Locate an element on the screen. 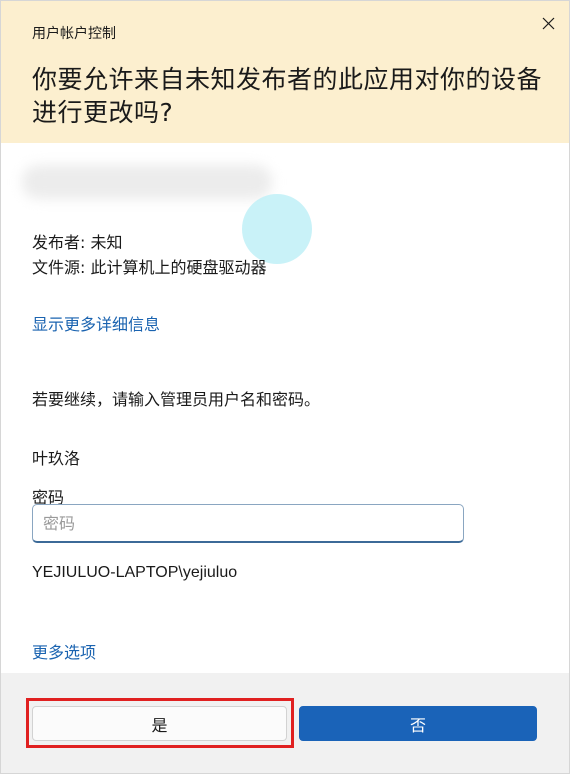 The width and height of the screenshot is (570, 774). password-field is located at coordinates (248, 523).